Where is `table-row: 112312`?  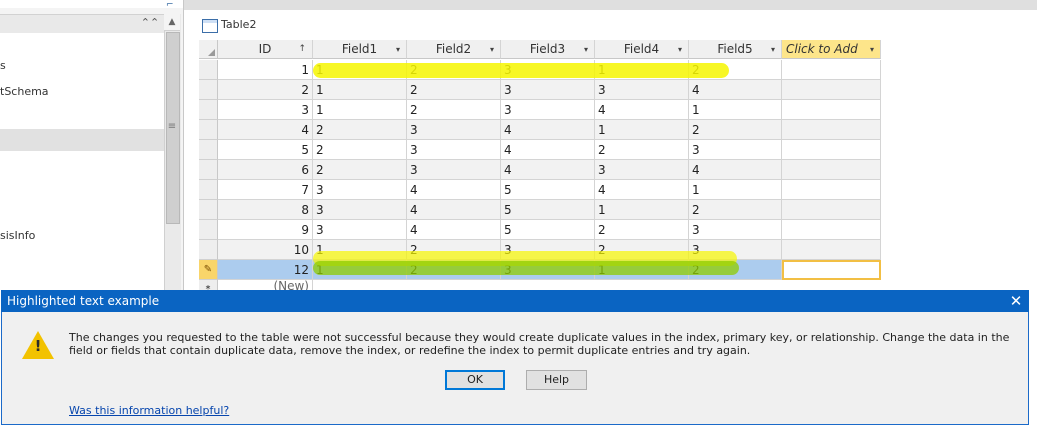 table-row: 112312 is located at coordinates (540, 70).